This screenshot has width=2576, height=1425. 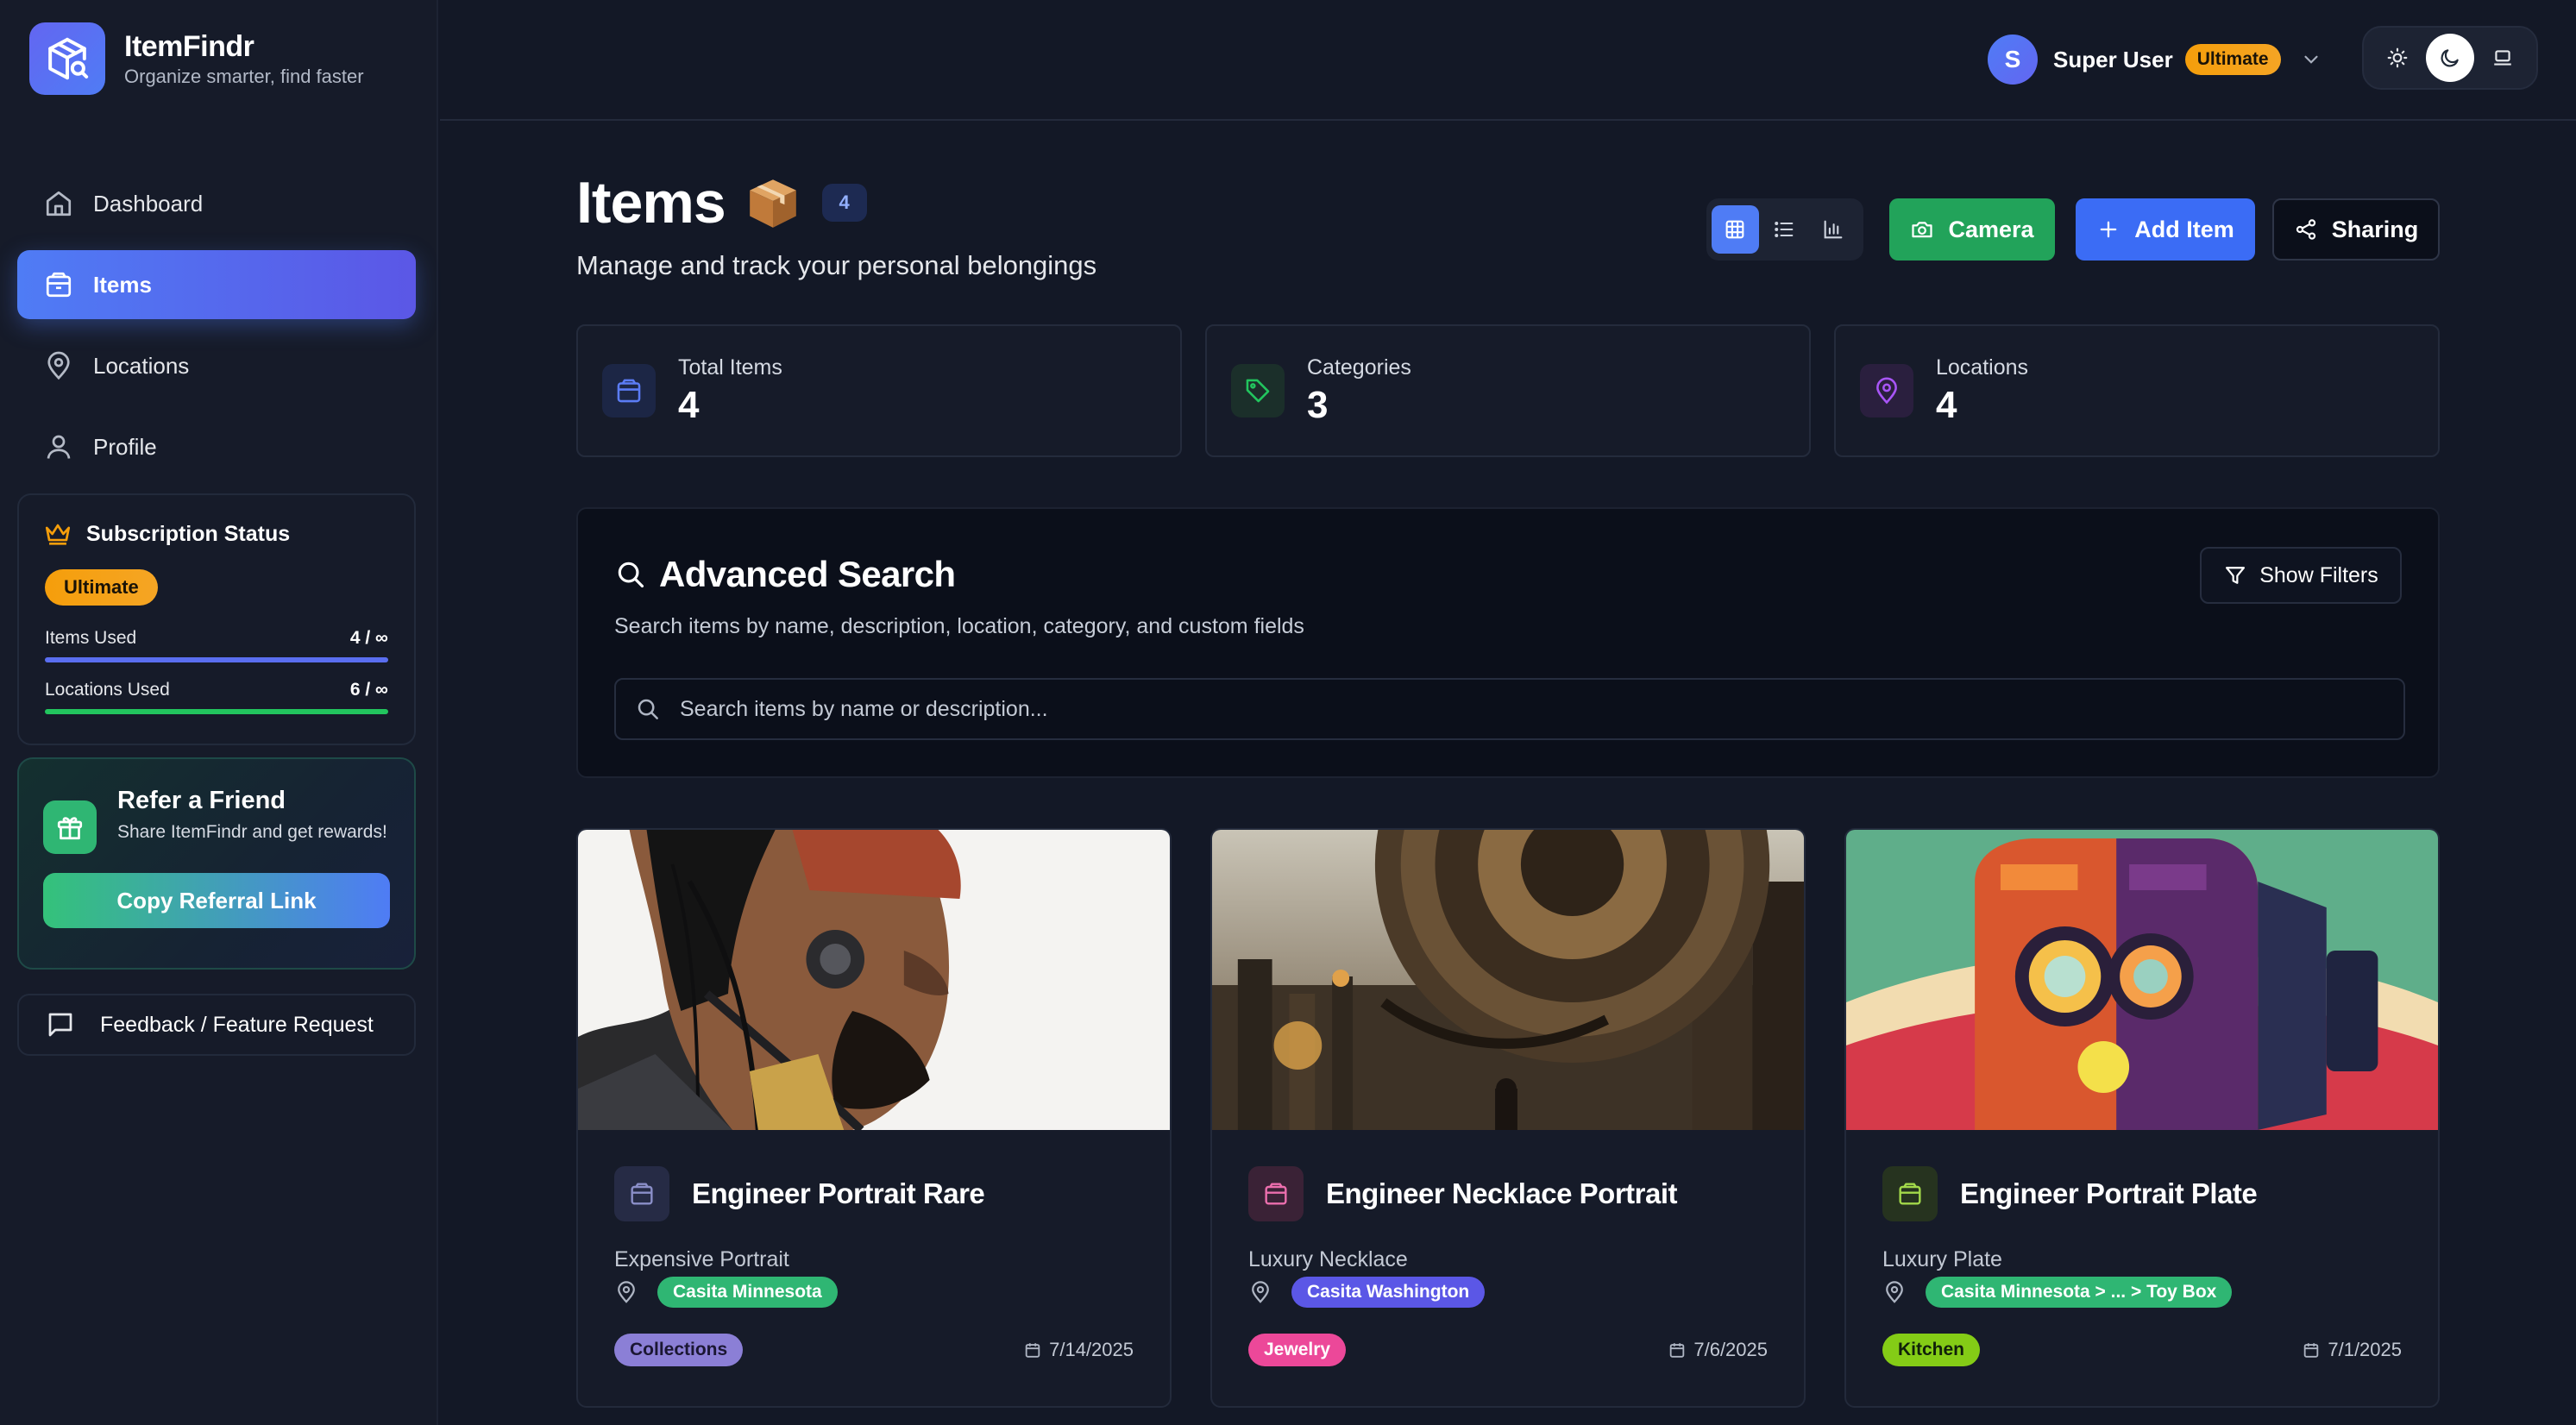 I want to click on search-input, so click(x=1499, y=709).